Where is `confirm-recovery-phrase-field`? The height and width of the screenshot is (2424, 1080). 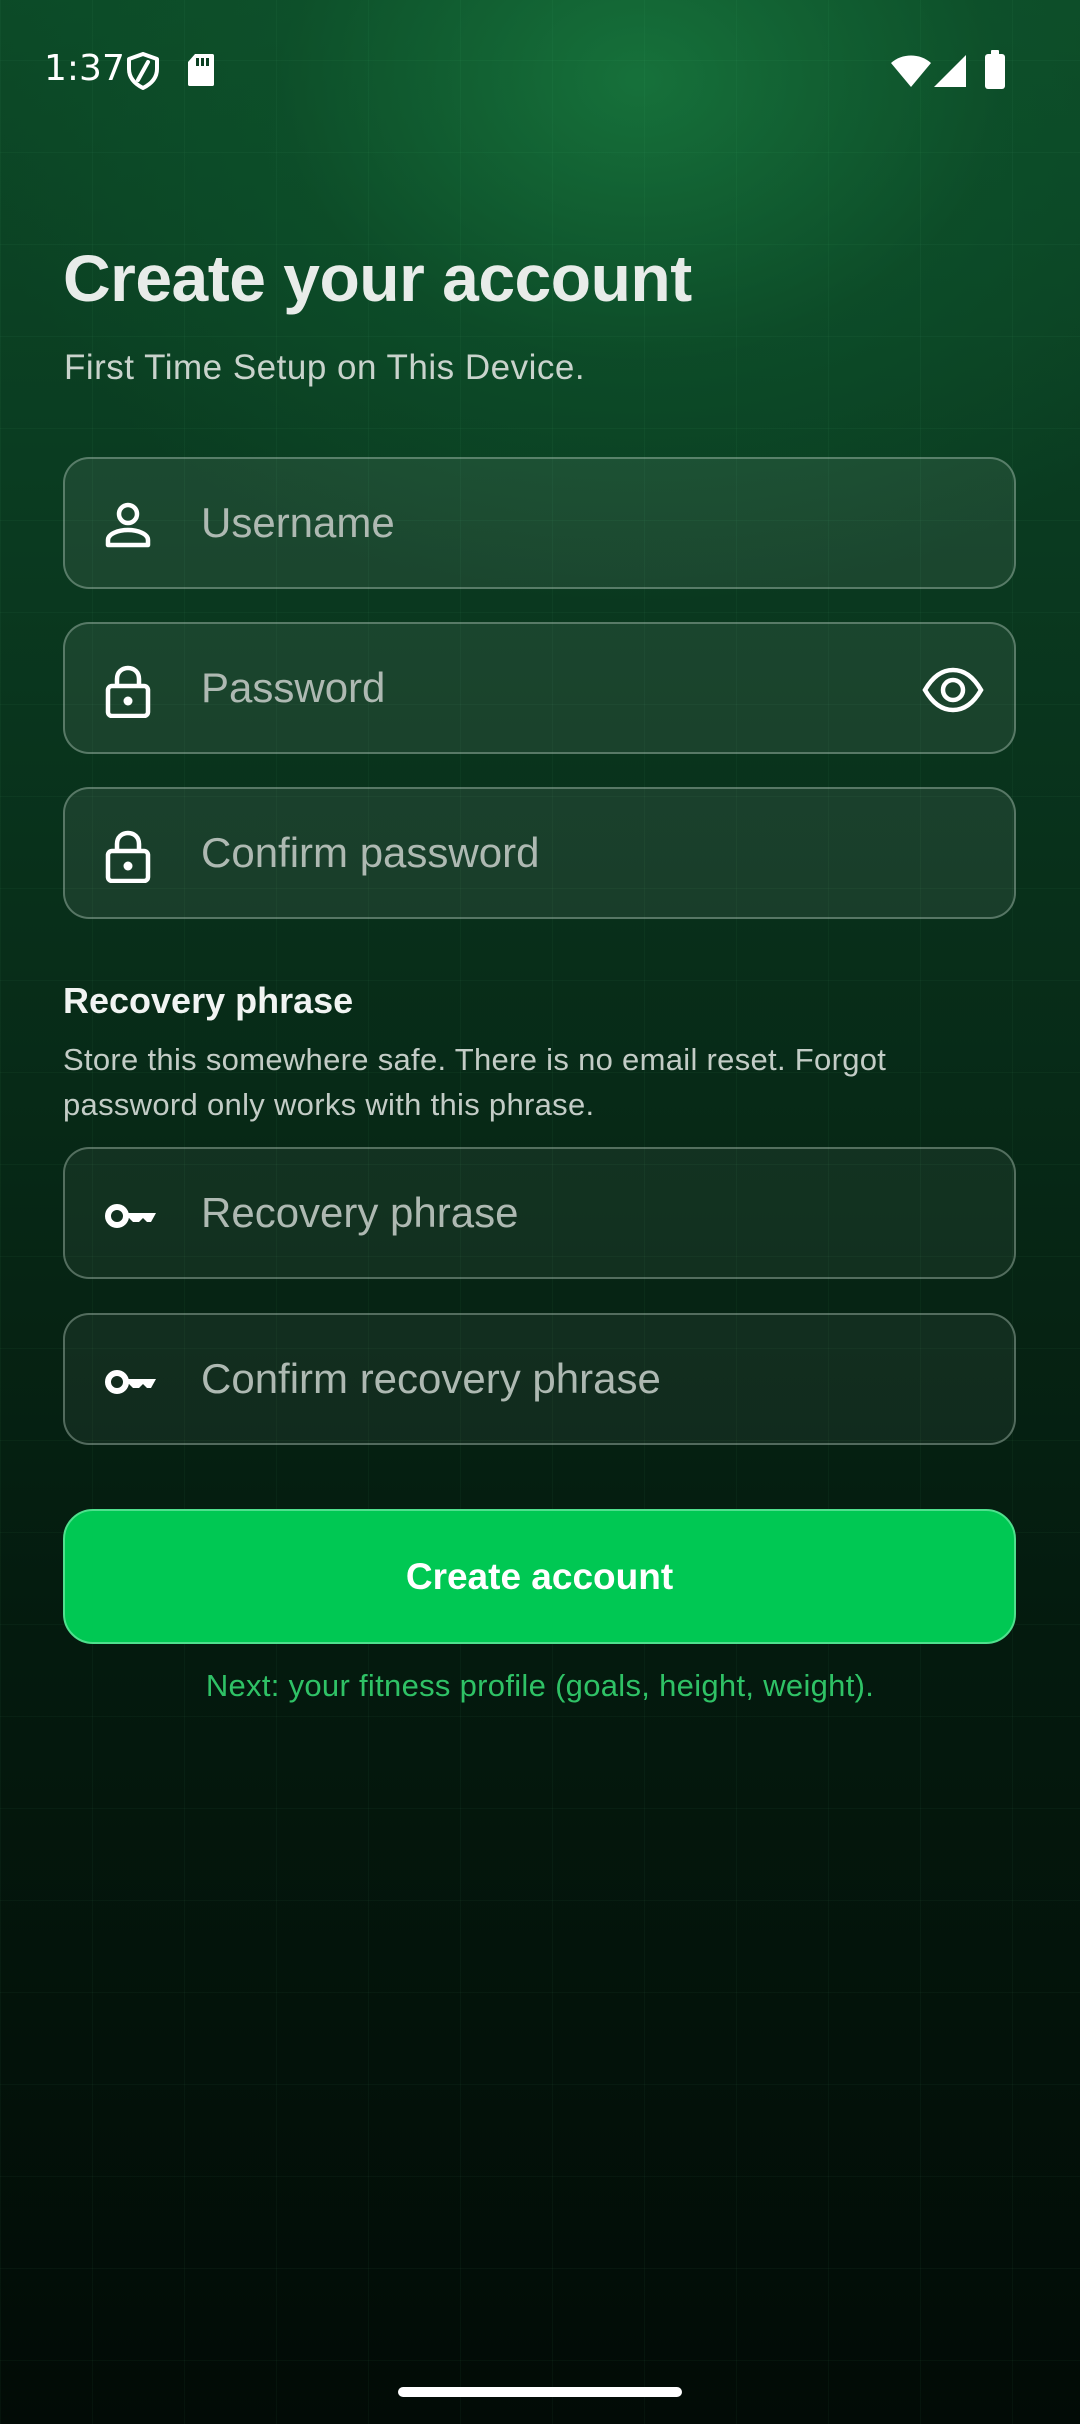
confirm-recovery-phrase-field is located at coordinates (539, 1379).